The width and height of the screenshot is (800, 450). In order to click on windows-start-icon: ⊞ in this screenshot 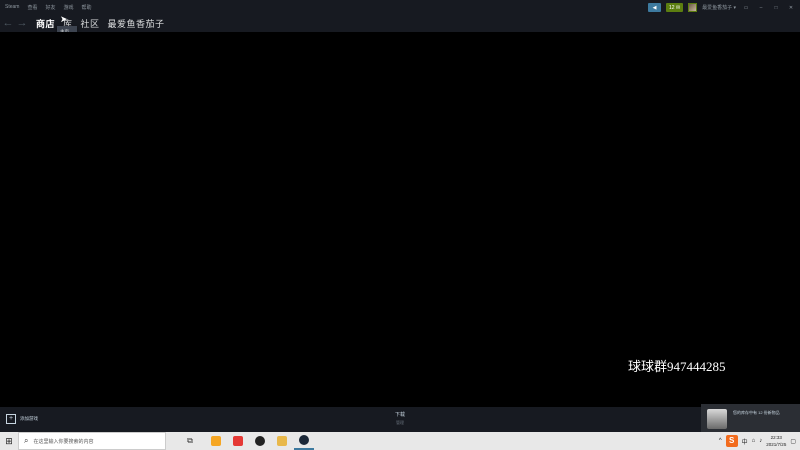, I will do `click(9, 441)`.